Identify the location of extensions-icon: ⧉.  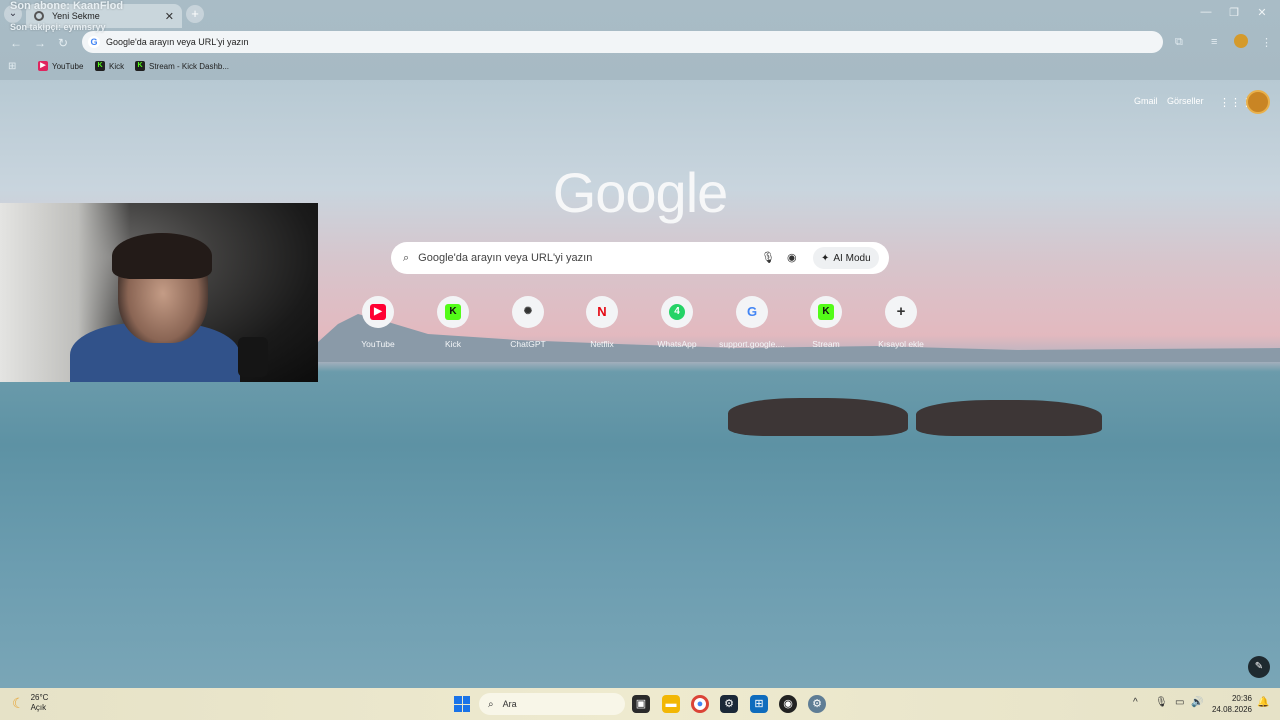
(1179, 42).